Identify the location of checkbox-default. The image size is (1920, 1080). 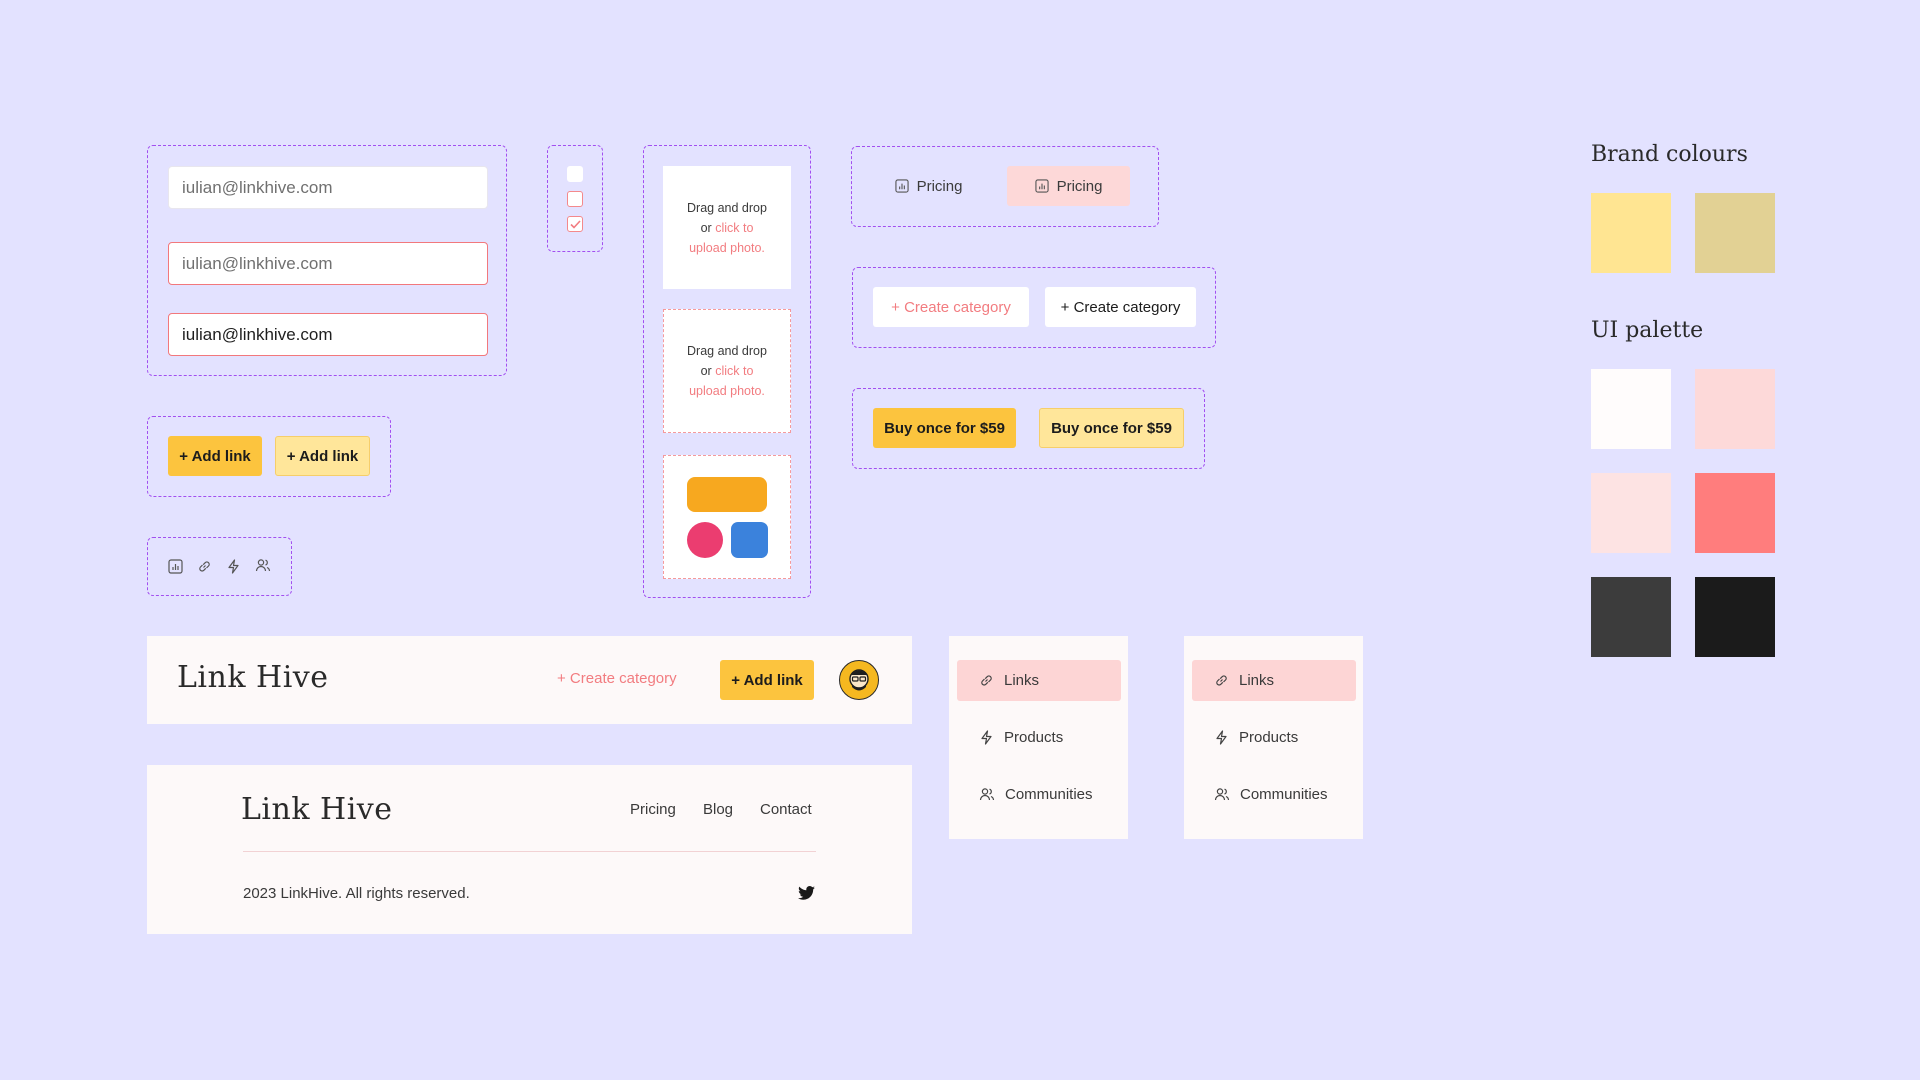
(575, 174).